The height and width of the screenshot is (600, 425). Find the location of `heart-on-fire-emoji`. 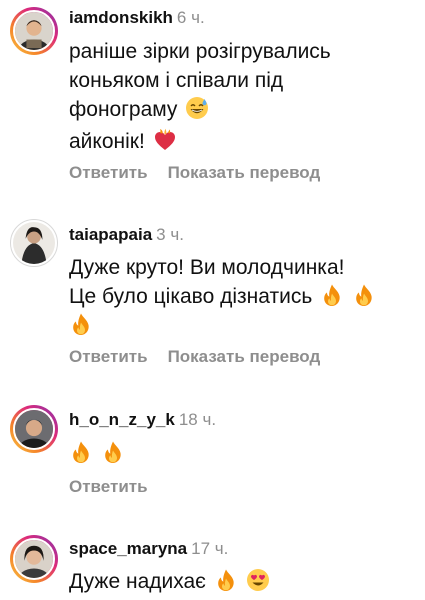

heart-on-fire-emoji is located at coordinates (165, 140).